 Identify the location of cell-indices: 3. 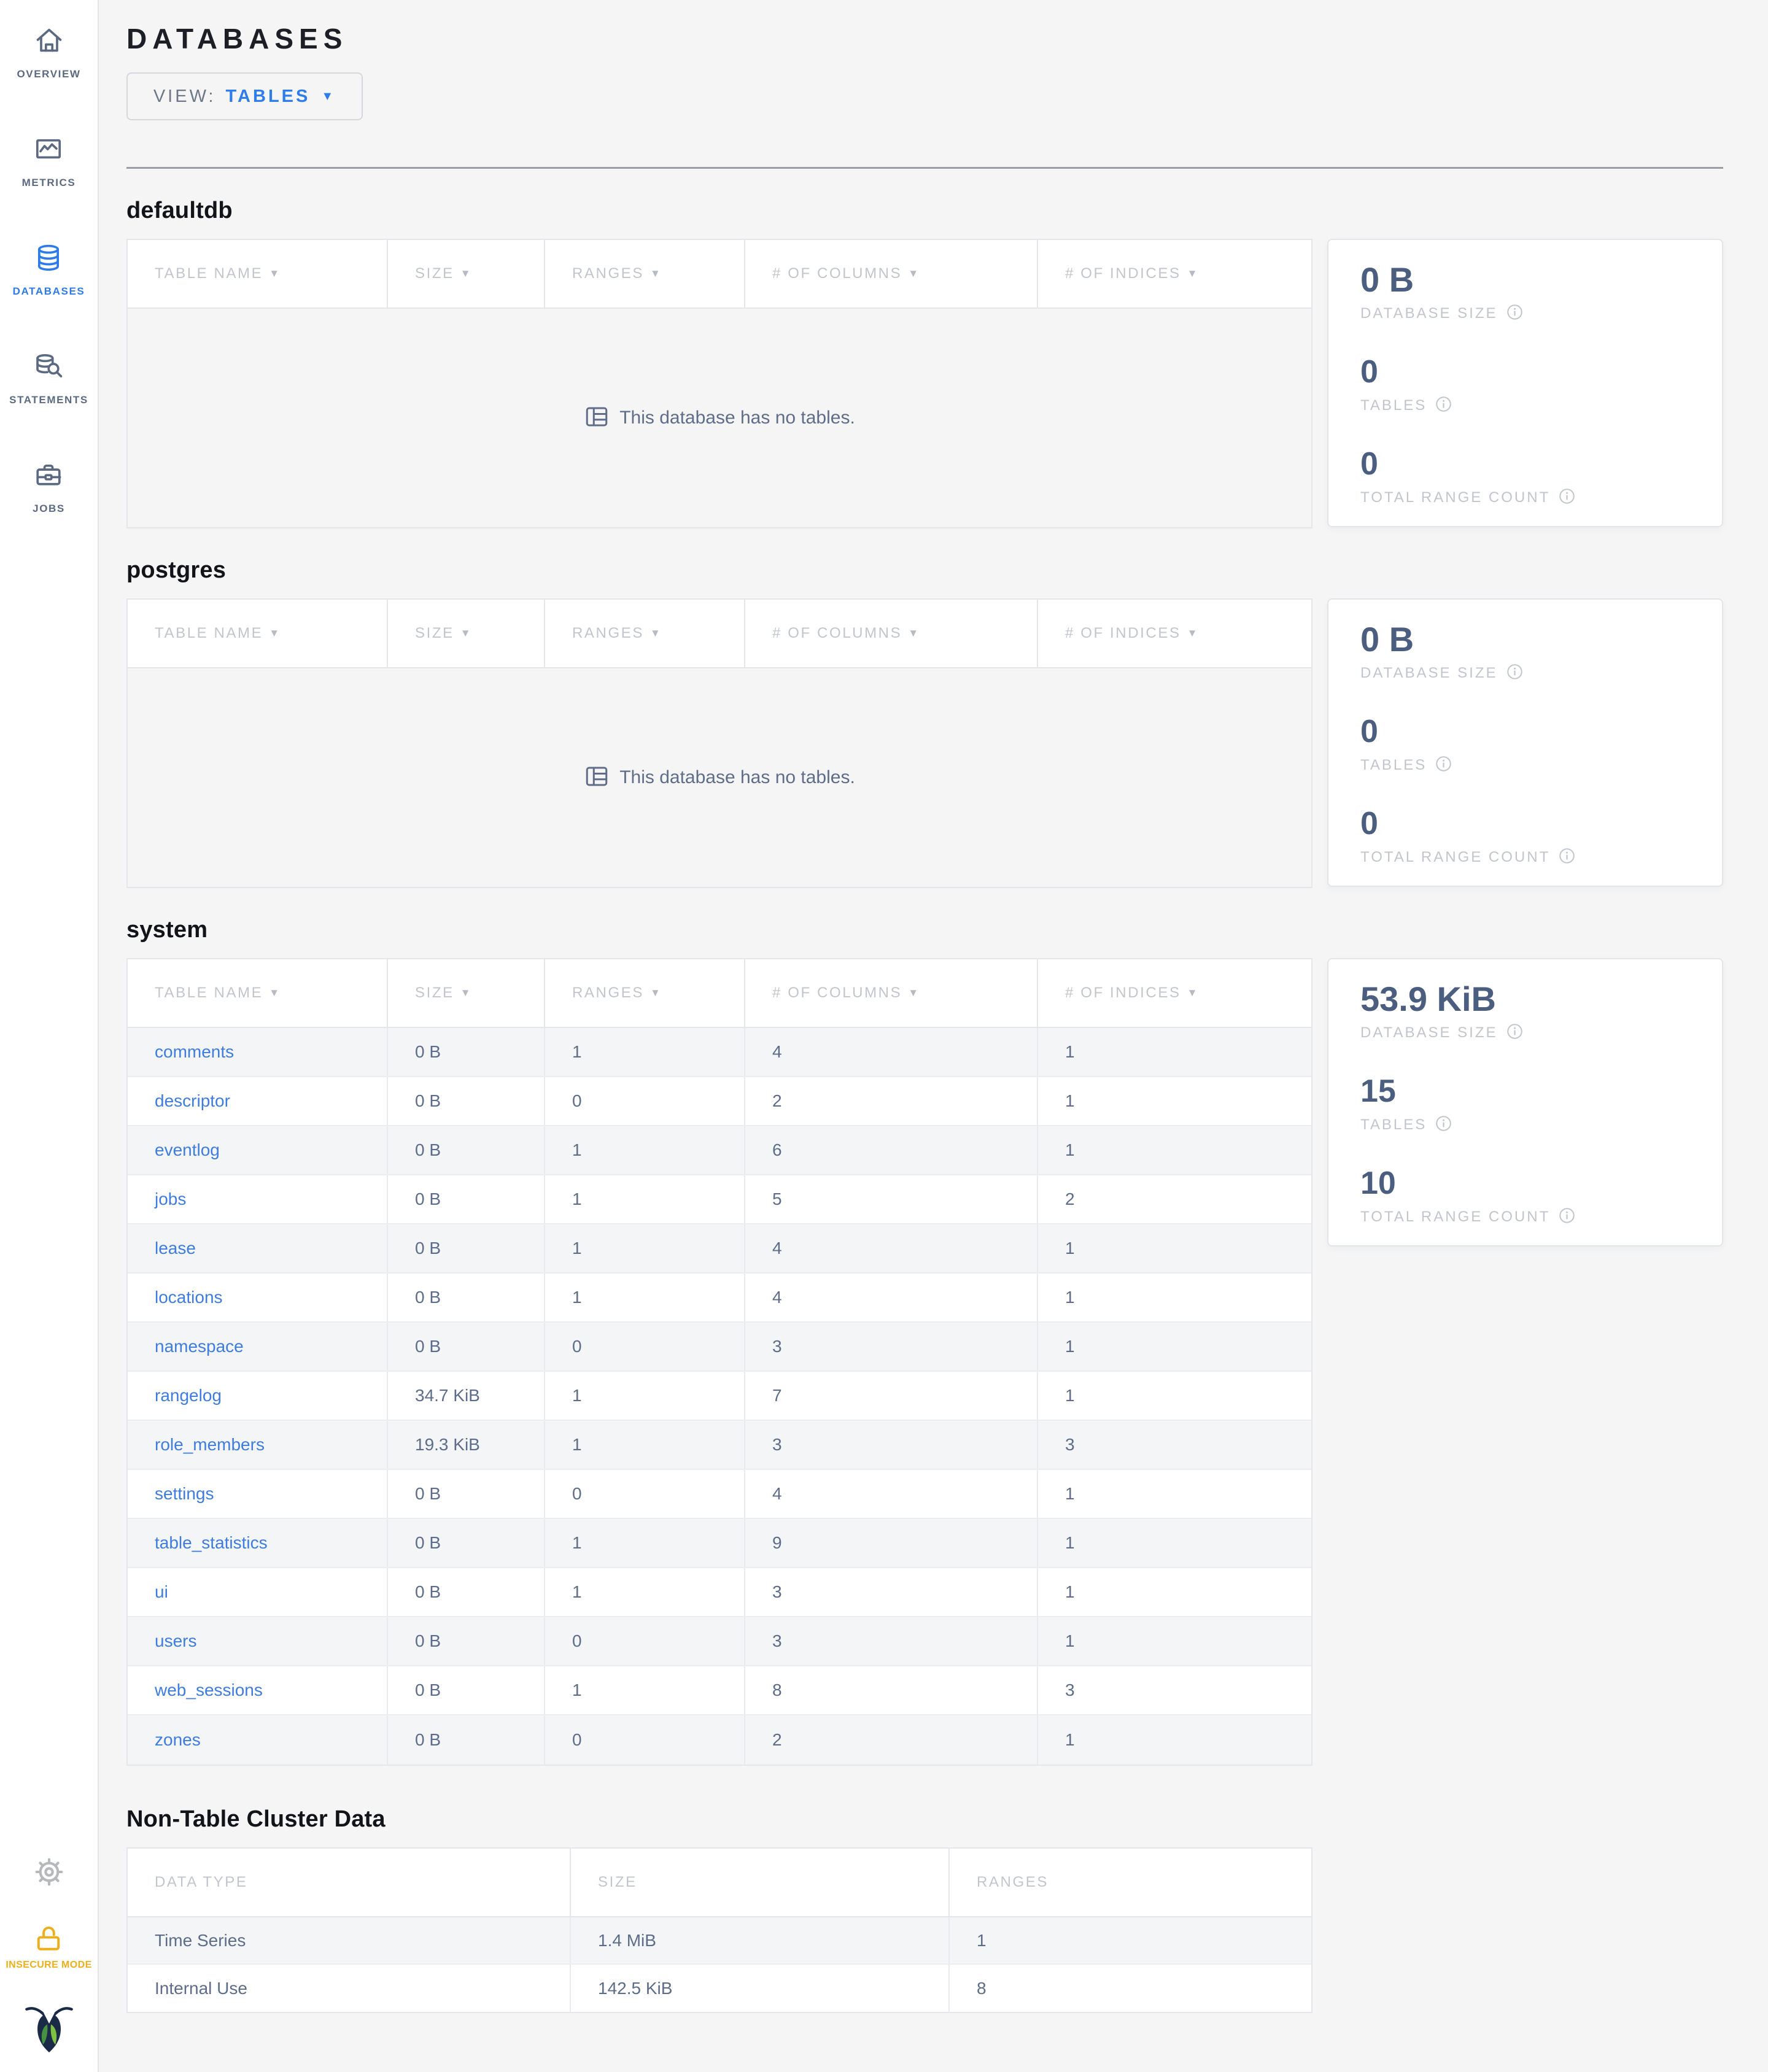
(1070, 1689).